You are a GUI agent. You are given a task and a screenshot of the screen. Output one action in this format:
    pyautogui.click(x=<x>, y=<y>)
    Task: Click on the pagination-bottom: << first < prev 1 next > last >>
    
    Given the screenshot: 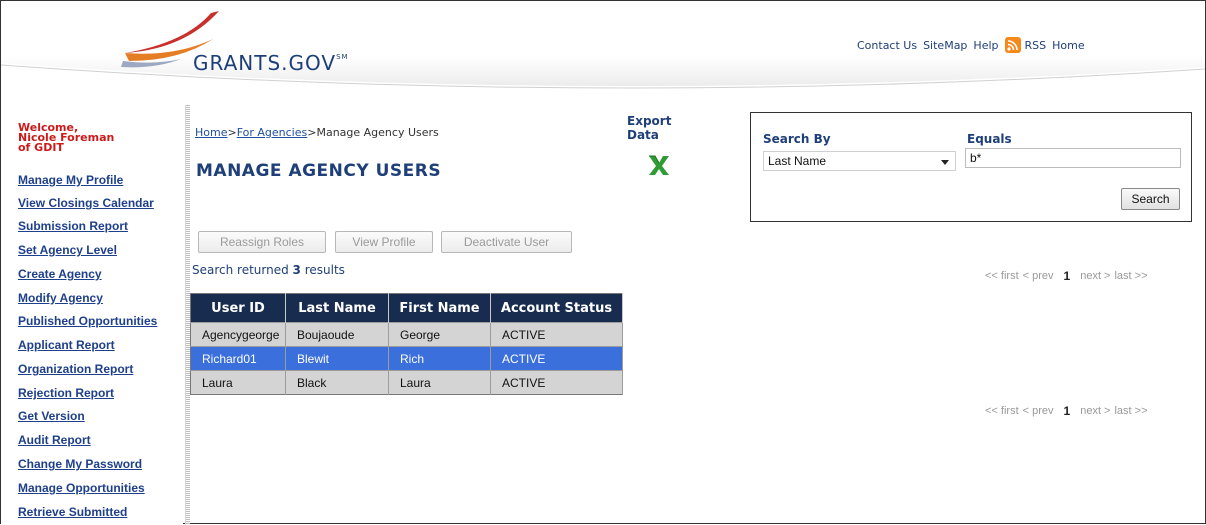 What is the action you would take?
    pyautogui.click(x=1066, y=411)
    